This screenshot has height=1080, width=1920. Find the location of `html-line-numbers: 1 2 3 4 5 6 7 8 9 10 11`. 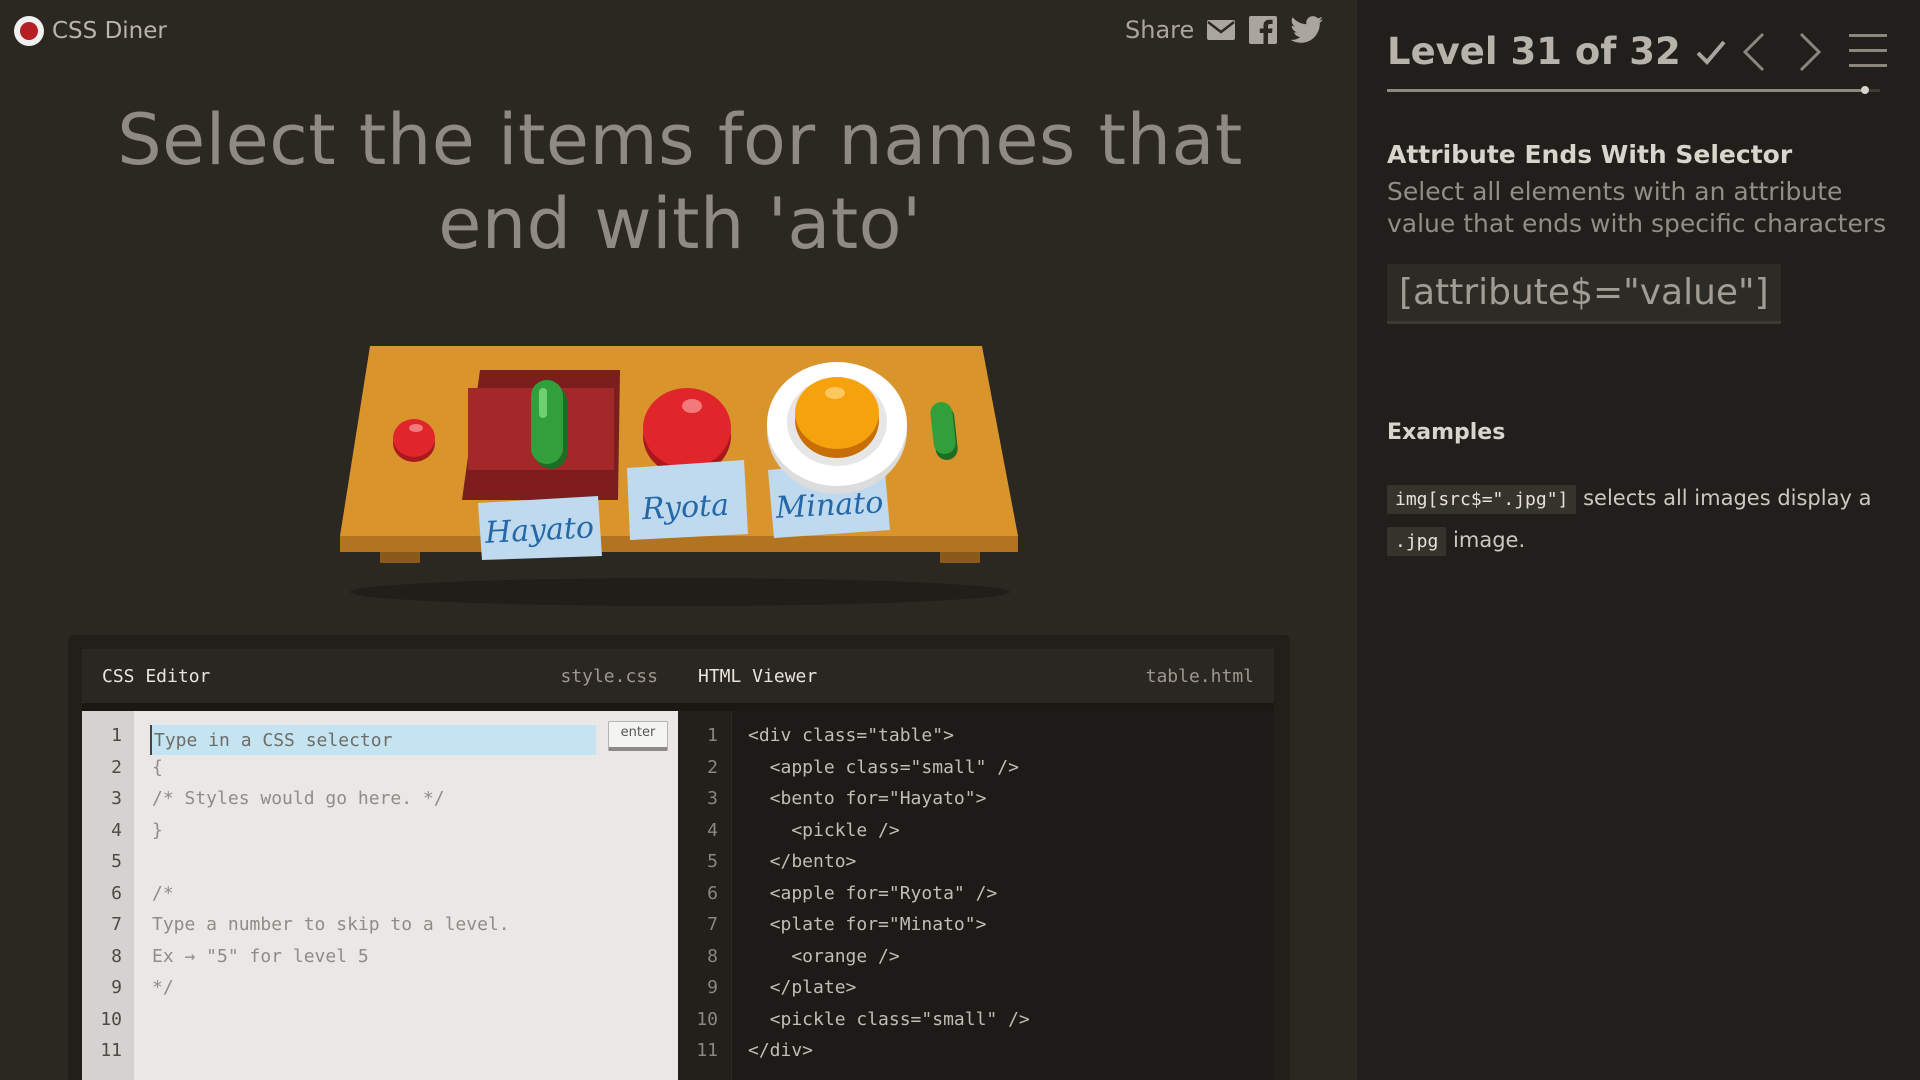

html-line-numbers: 1 2 3 4 5 6 7 8 9 10 11 is located at coordinates (705, 895).